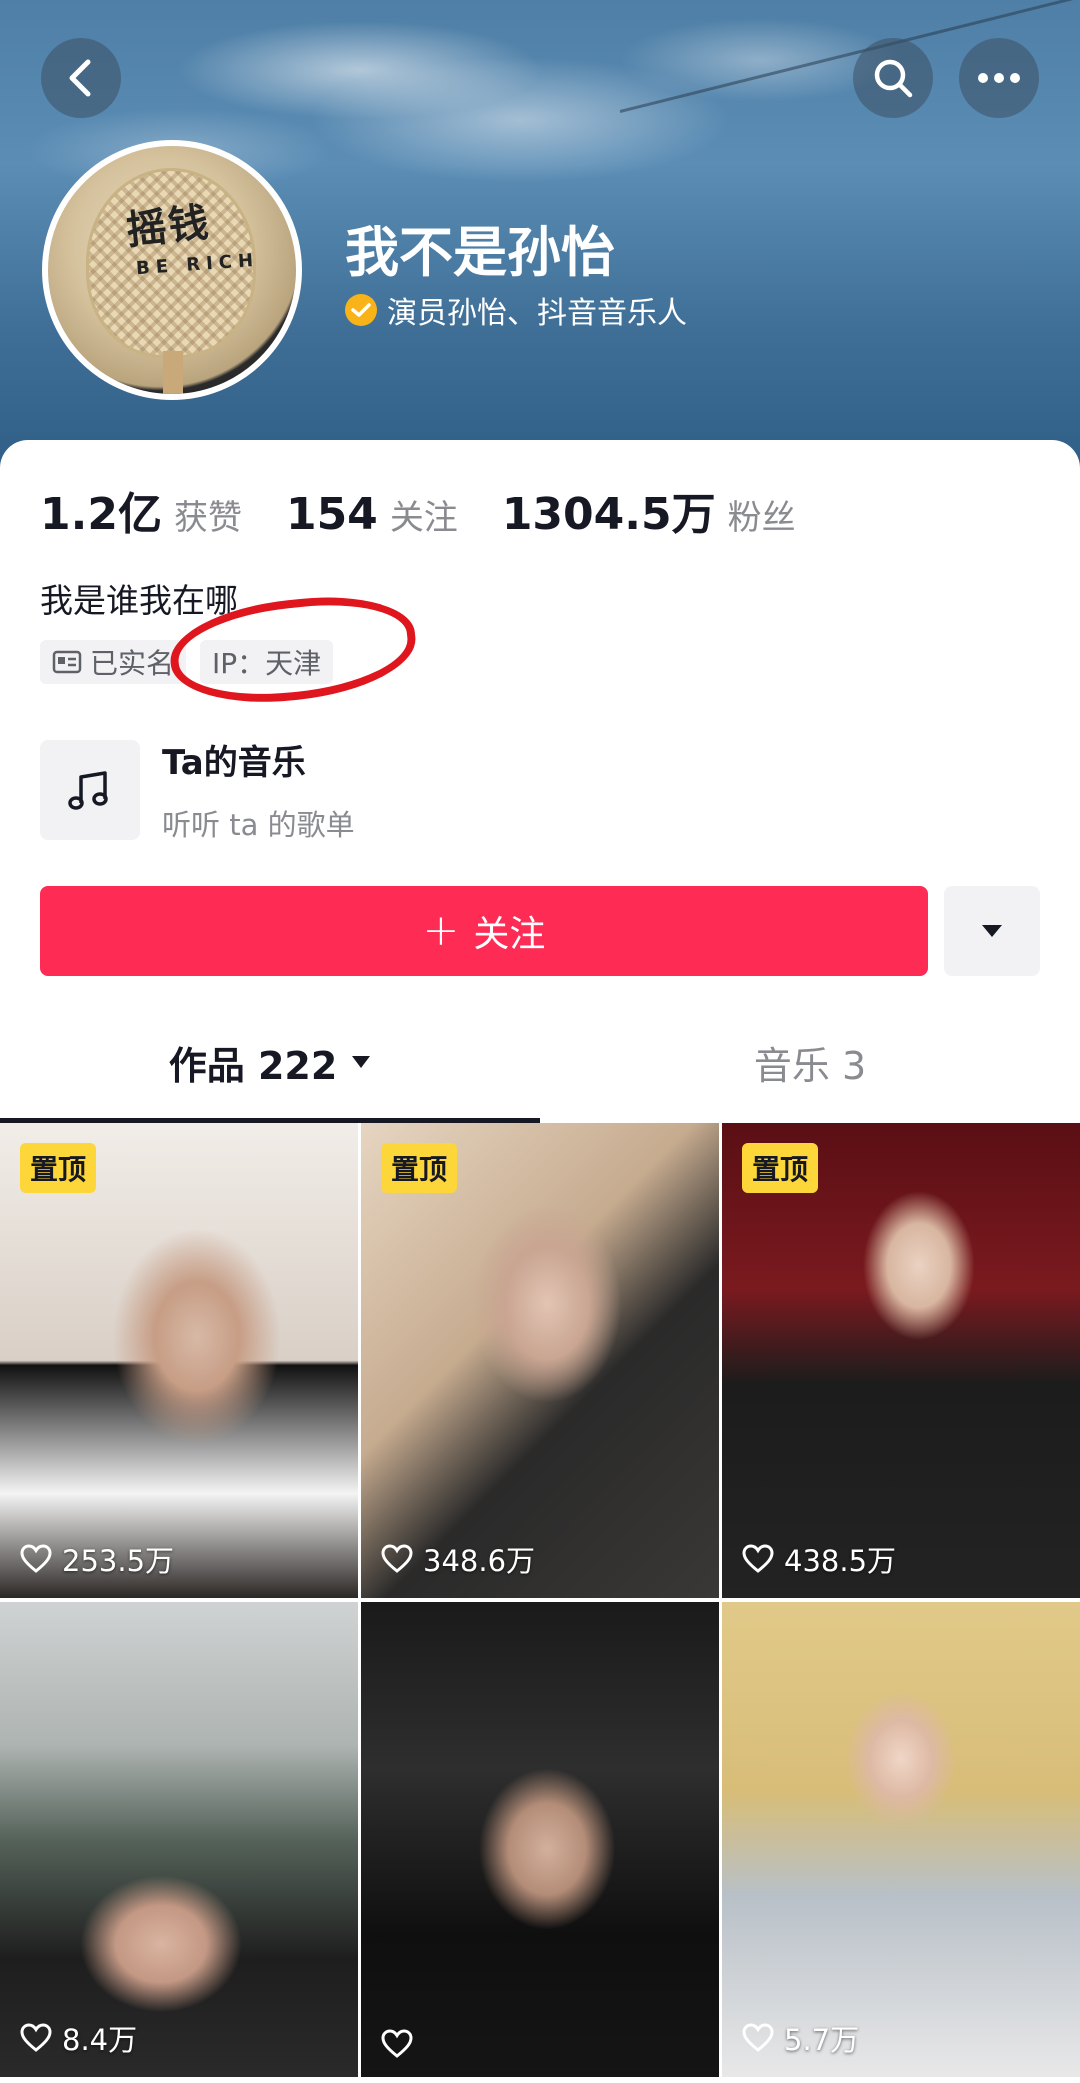  What do you see at coordinates (179, 1360) in the screenshot?
I see `video-thumbnail: 置顶 253.5万` at bounding box center [179, 1360].